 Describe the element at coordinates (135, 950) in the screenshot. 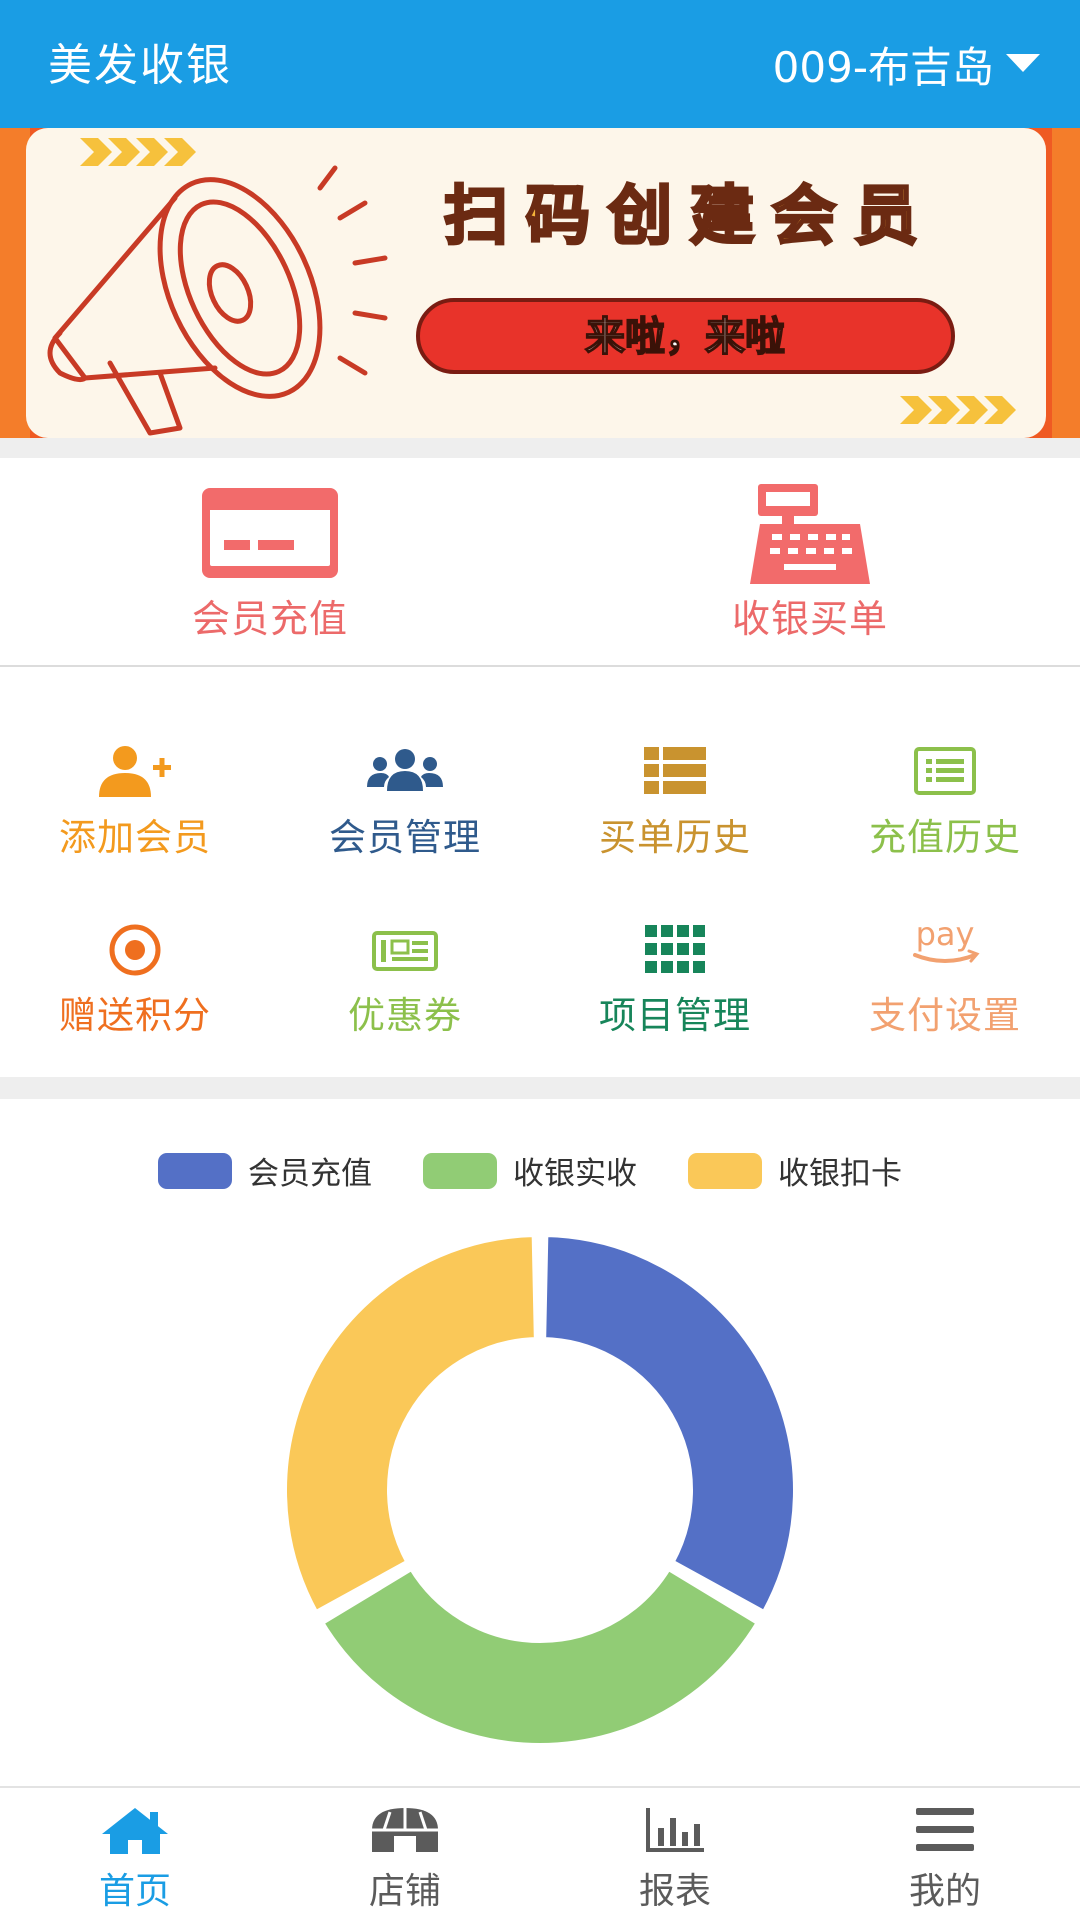

I see `target-icon` at that location.